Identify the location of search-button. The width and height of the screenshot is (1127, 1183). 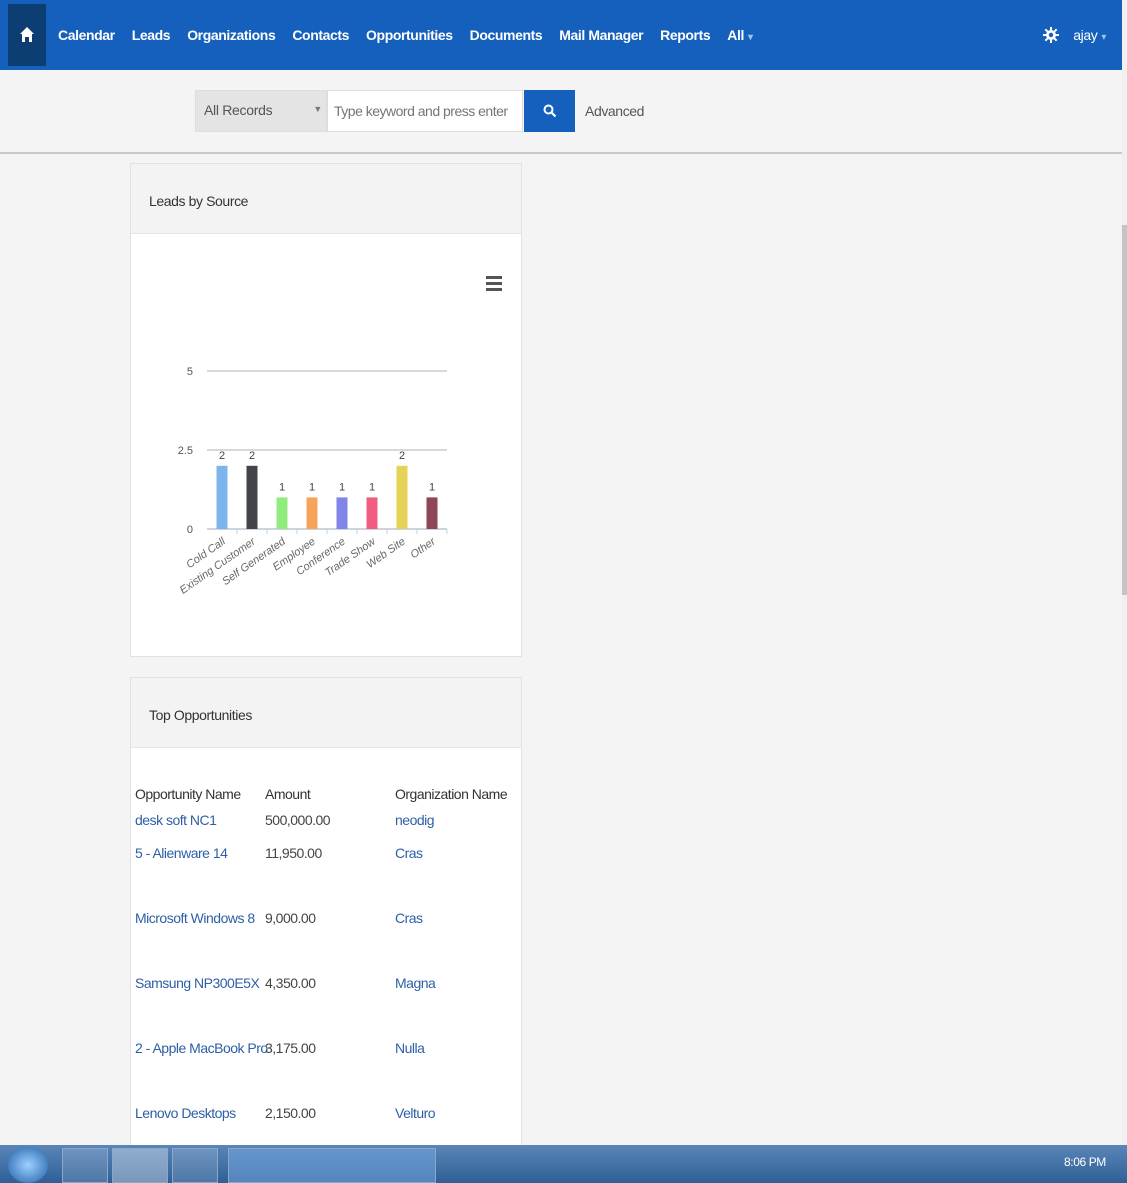
(549, 111).